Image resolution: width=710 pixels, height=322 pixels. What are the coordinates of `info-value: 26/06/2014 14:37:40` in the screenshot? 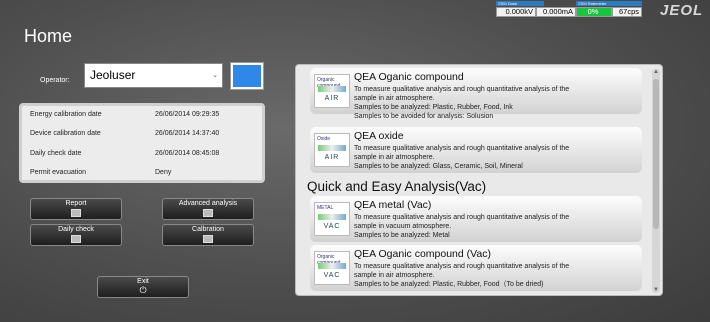 It's located at (187, 133).